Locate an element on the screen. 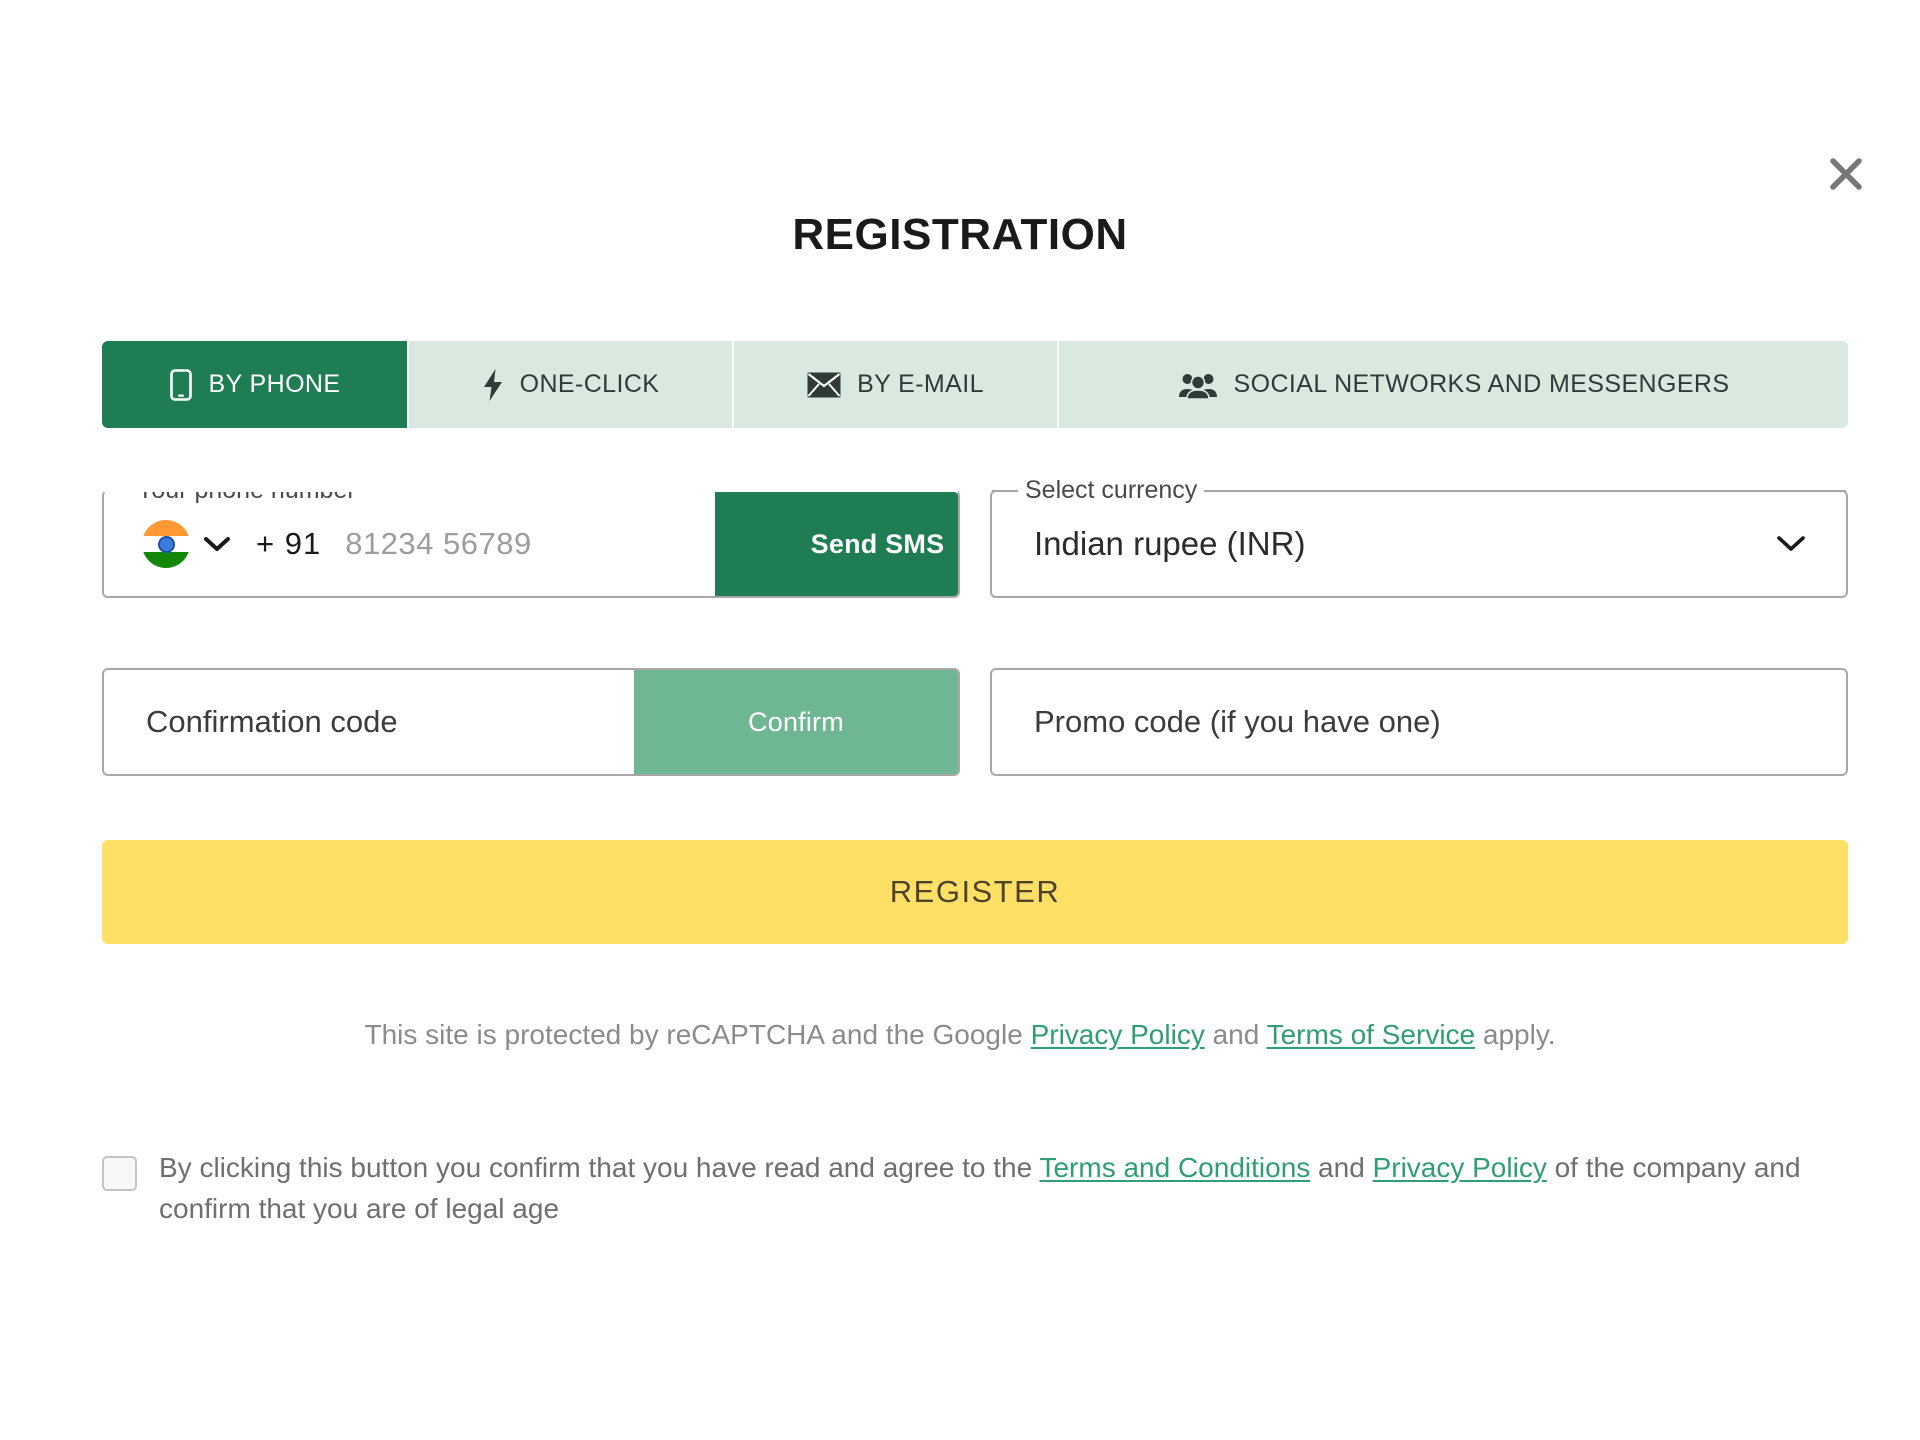  phone-input-wrapper: Your phone number + 91 Send SMS is located at coordinates (531, 544).